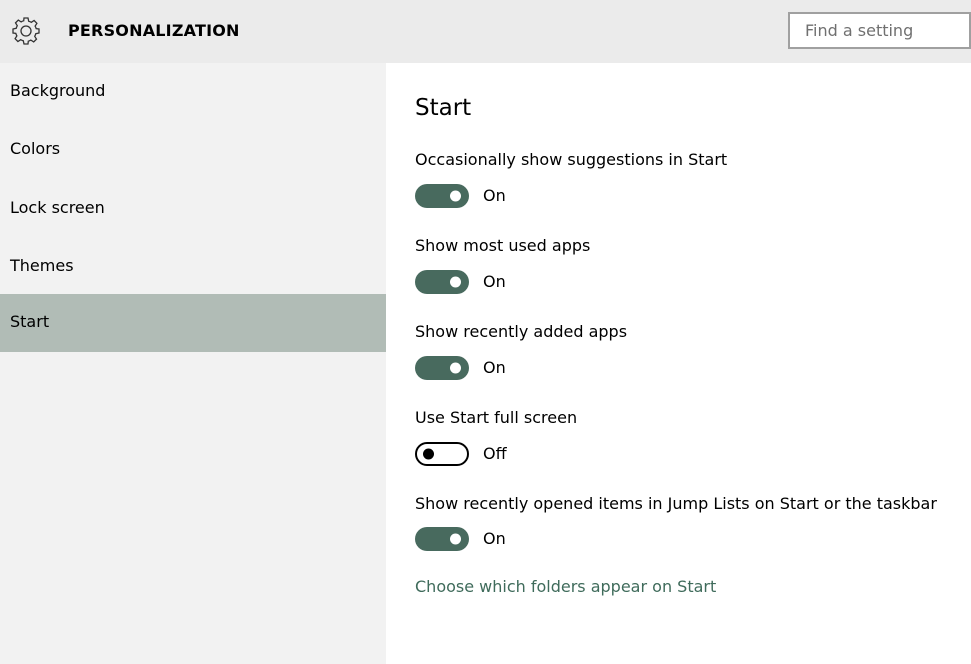 Image resolution: width=971 pixels, height=664 pixels. What do you see at coordinates (442, 282) in the screenshot?
I see `toggle-most-used-apps` at bounding box center [442, 282].